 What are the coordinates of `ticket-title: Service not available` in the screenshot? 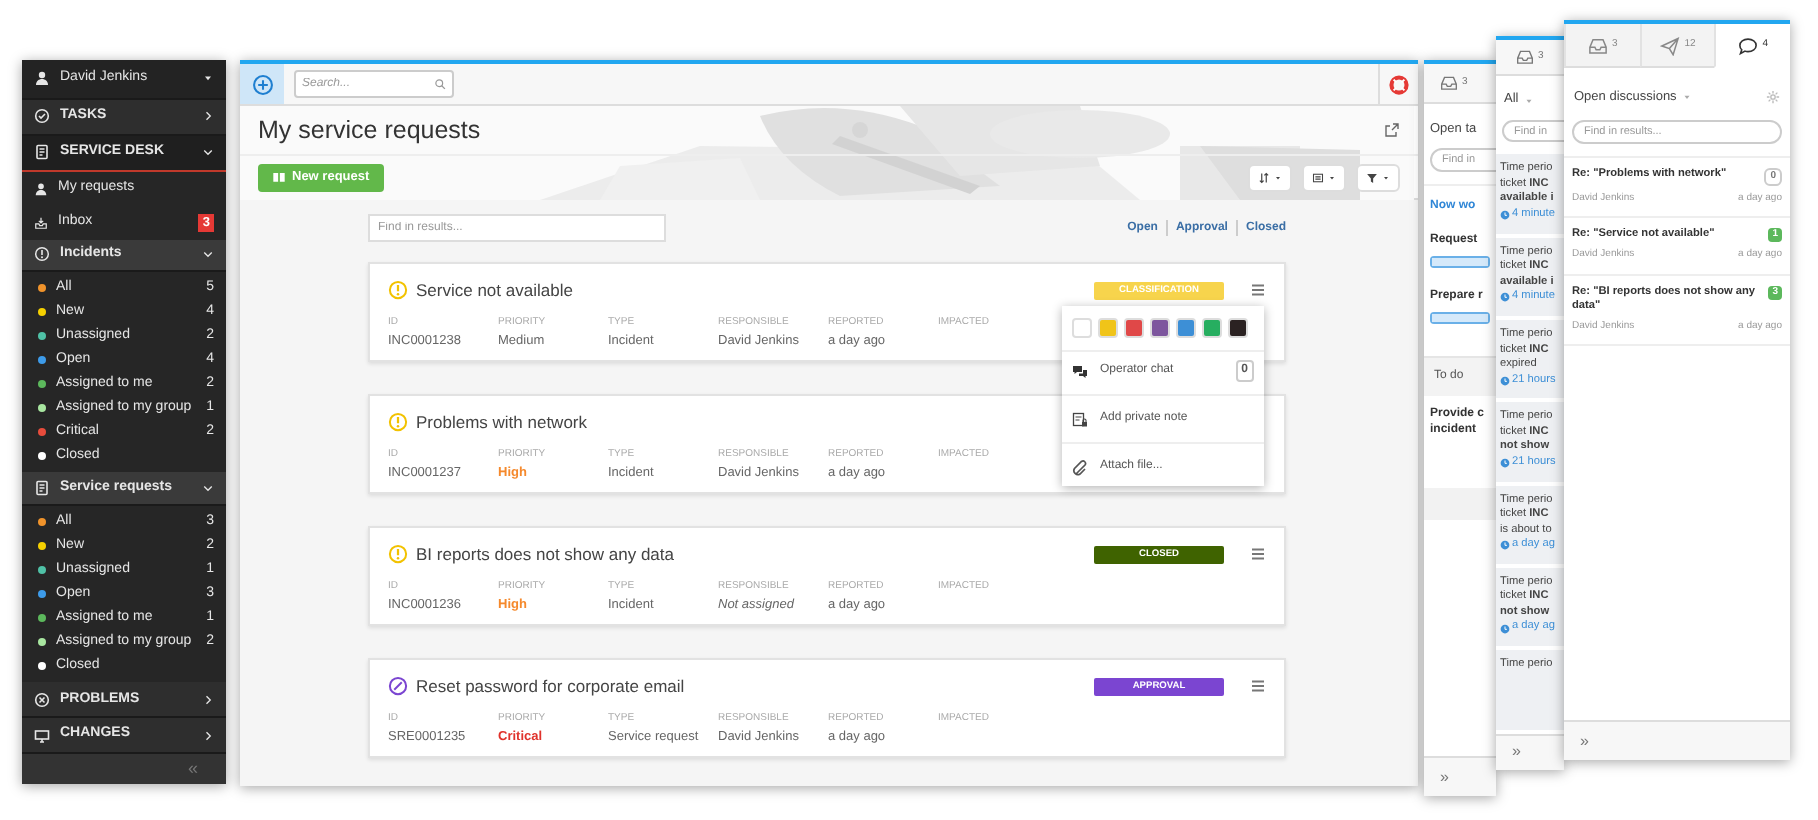 It's located at (494, 291).